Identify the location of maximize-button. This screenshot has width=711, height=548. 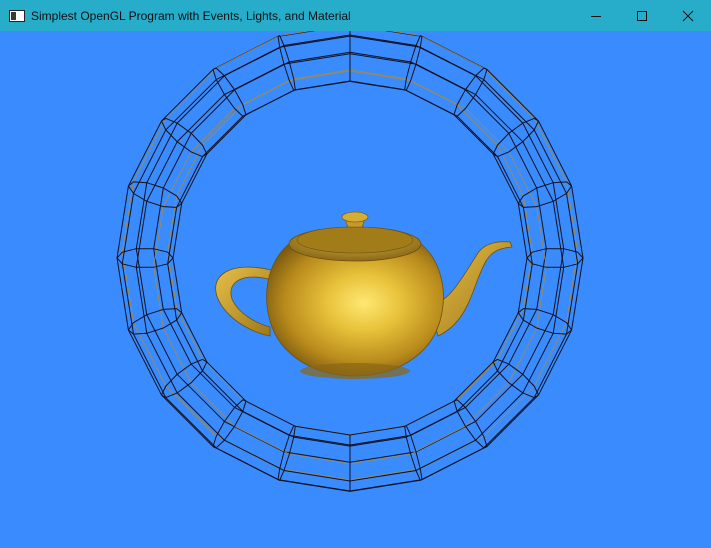
(642, 15).